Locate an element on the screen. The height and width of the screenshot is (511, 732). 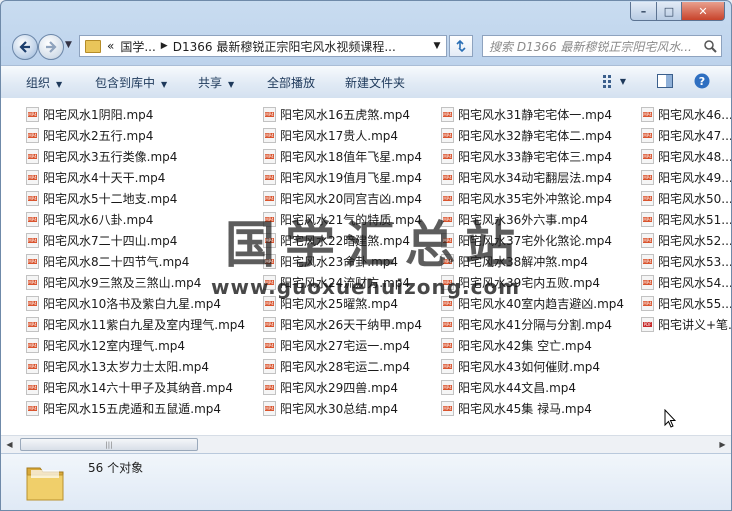
file-item: MP4 阳宅风水31静宅宅体一.mp4 is located at coordinates (526, 114).